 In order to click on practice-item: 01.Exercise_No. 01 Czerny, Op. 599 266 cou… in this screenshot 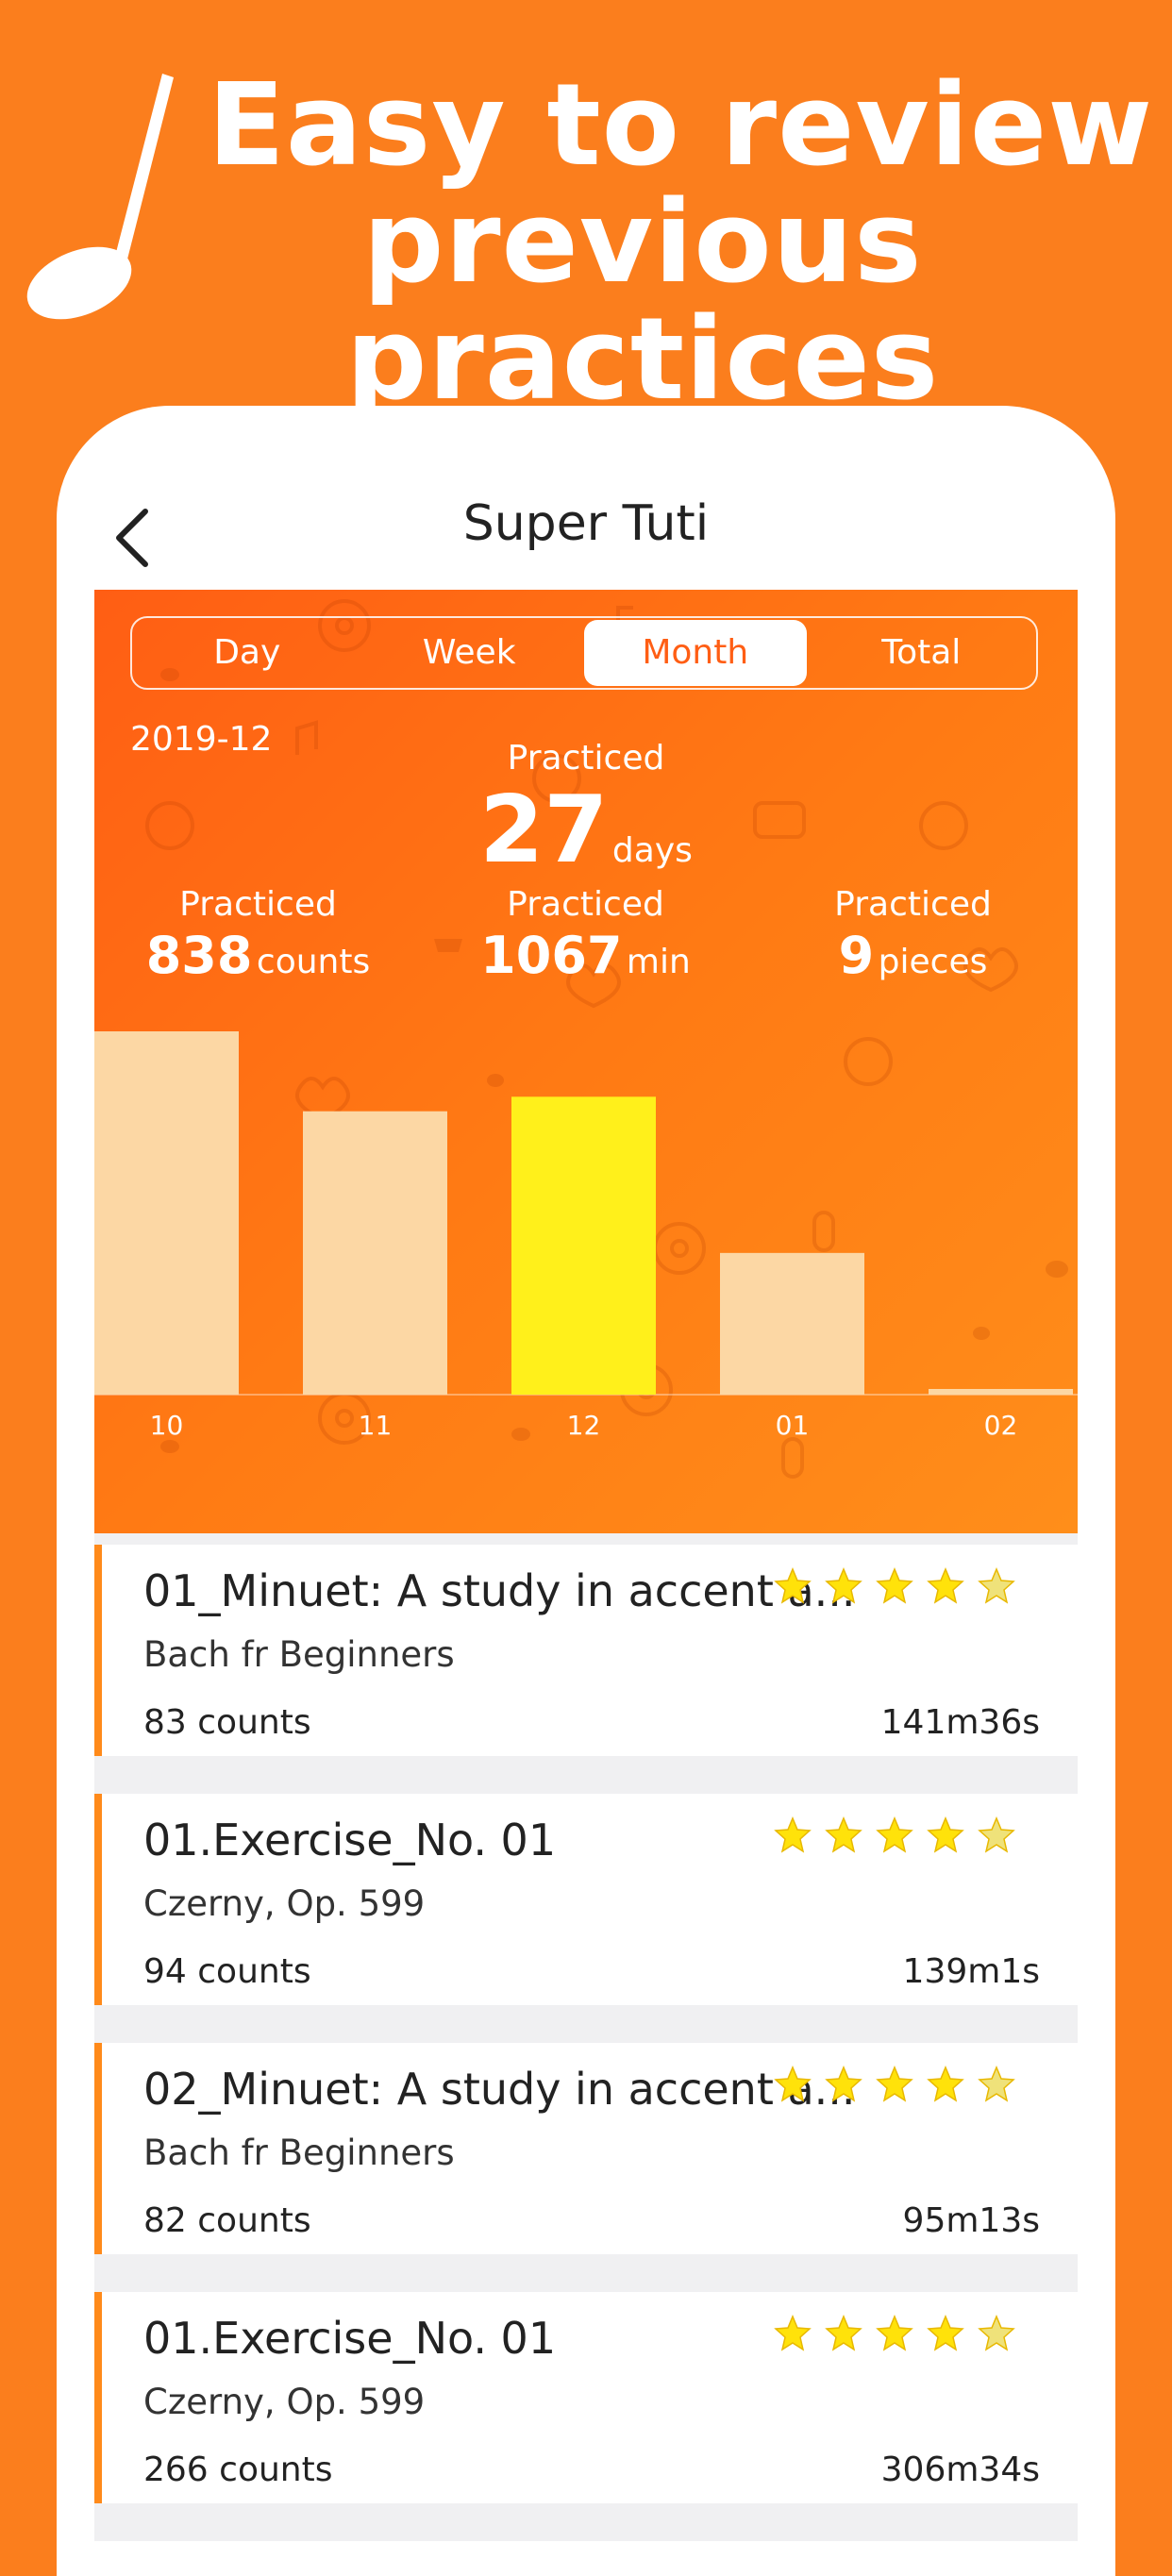, I will do `click(586, 2397)`.